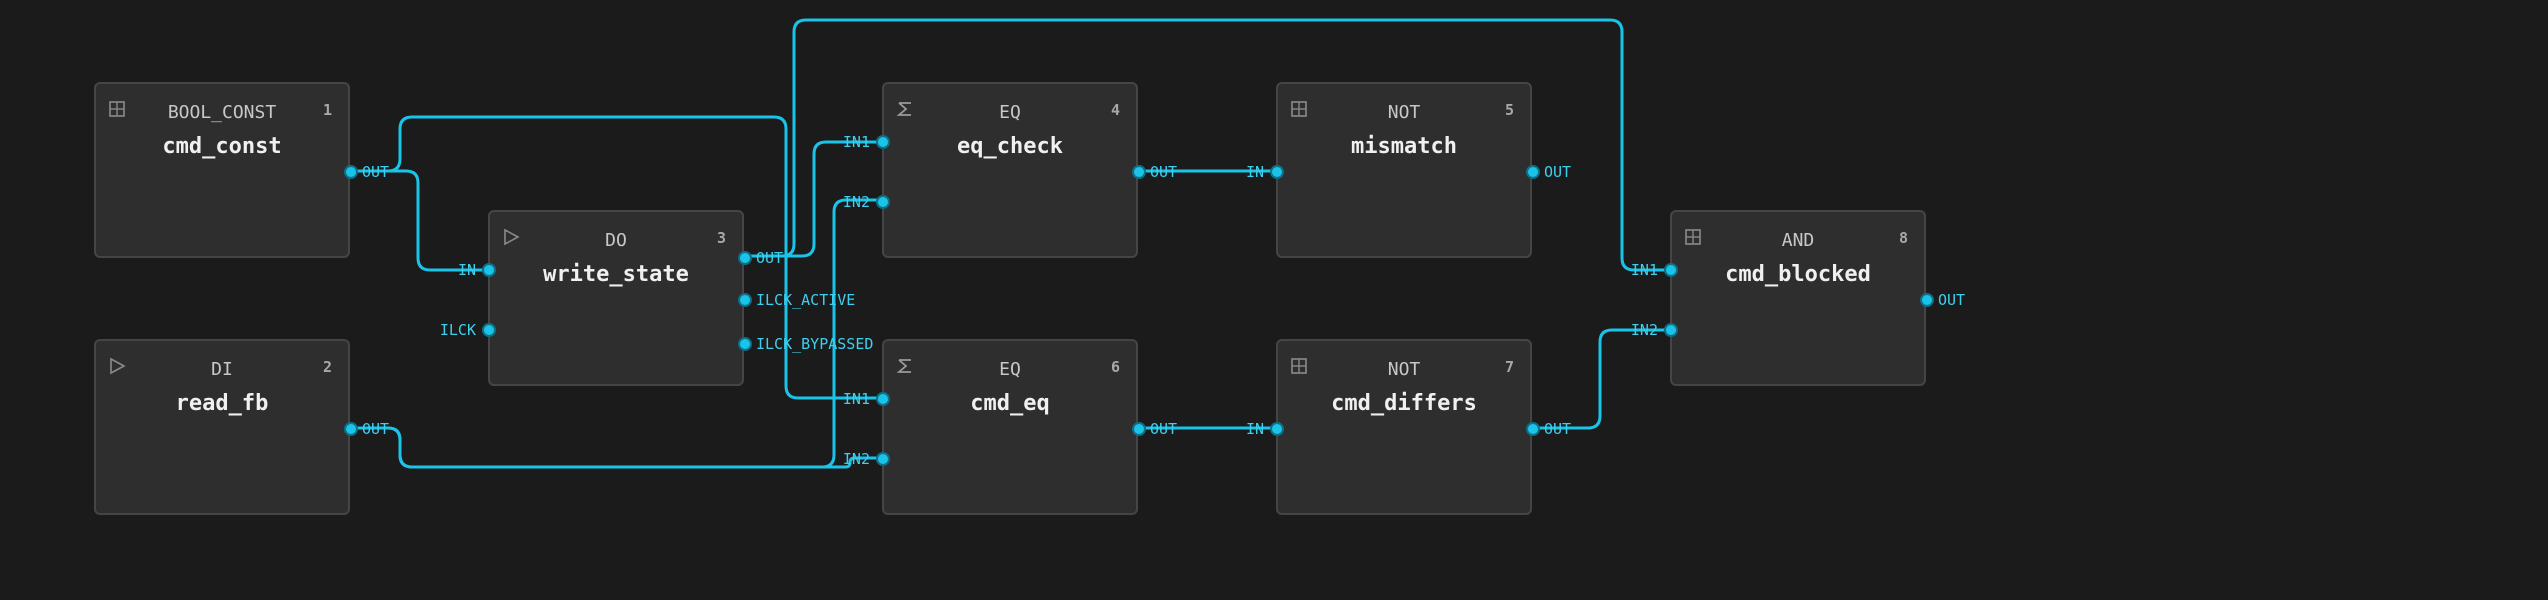  Describe the element at coordinates (1408, 427) in the screenshot. I see `node-cmd-differs: NOT 7 cmd_differs IN OUT` at that location.